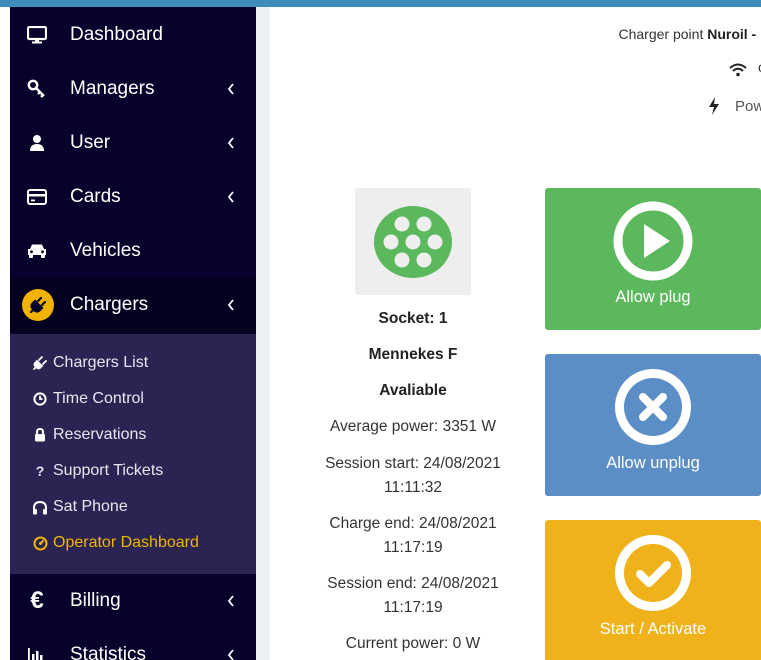 The image size is (761, 660). What do you see at coordinates (37, 197) in the screenshot?
I see `credit-card-icon` at bounding box center [37, 197].